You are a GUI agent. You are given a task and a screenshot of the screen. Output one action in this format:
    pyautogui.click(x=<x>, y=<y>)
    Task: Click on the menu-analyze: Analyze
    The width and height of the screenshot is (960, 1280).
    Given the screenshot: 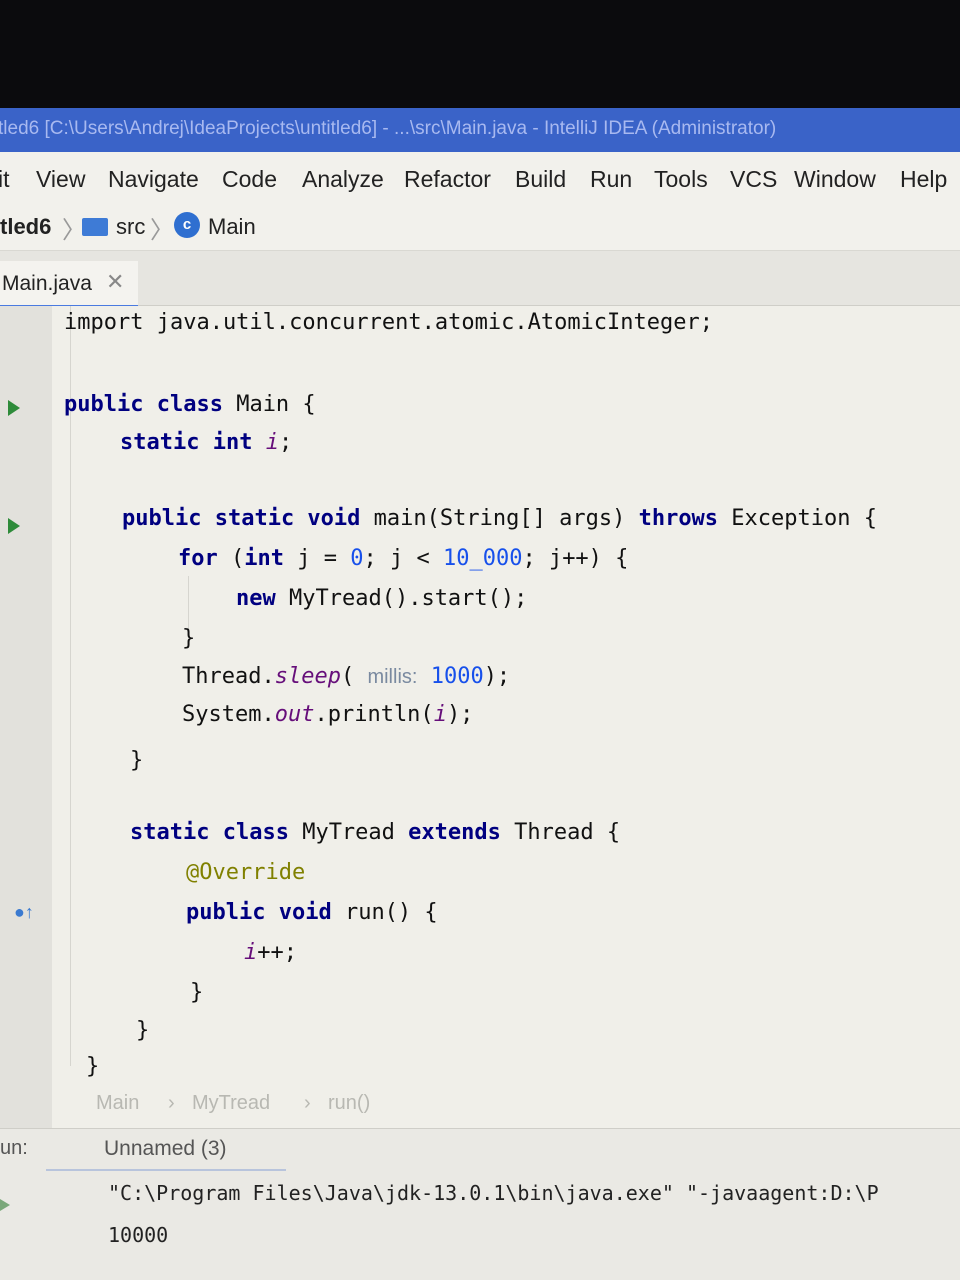 What is the action you would take?
    pyautogui.click(x=343, y=179)
    